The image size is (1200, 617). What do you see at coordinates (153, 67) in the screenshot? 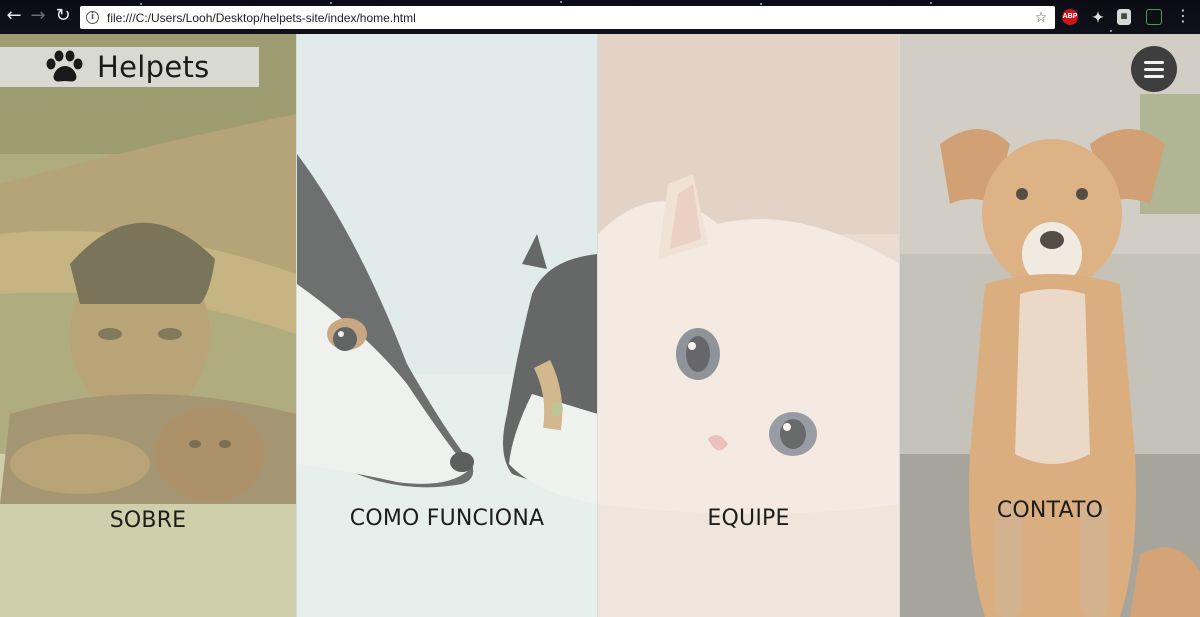
I see `brand-name: Helpets` at bounding box center [153, 67].